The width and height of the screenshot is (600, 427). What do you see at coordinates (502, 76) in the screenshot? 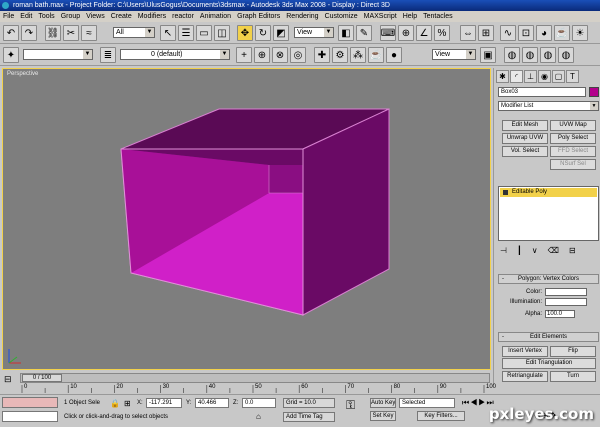
I see `create-tab-icon: ✱` at bounding box center [502, 76].